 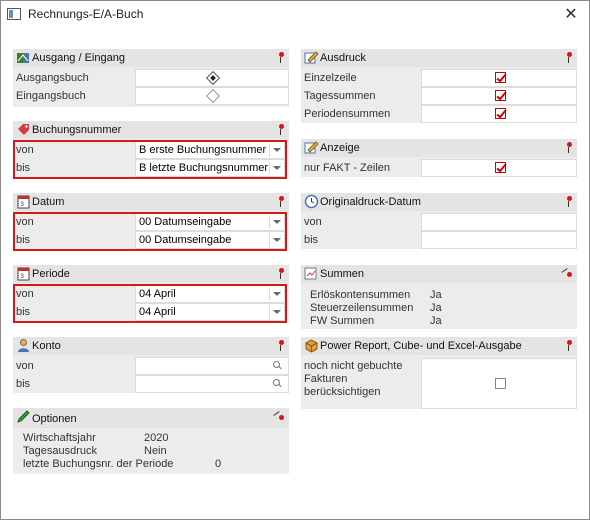 I want to click on group-header: Power Report, Cube- und Excel-Ausgabe, so click(x=439, y=346).